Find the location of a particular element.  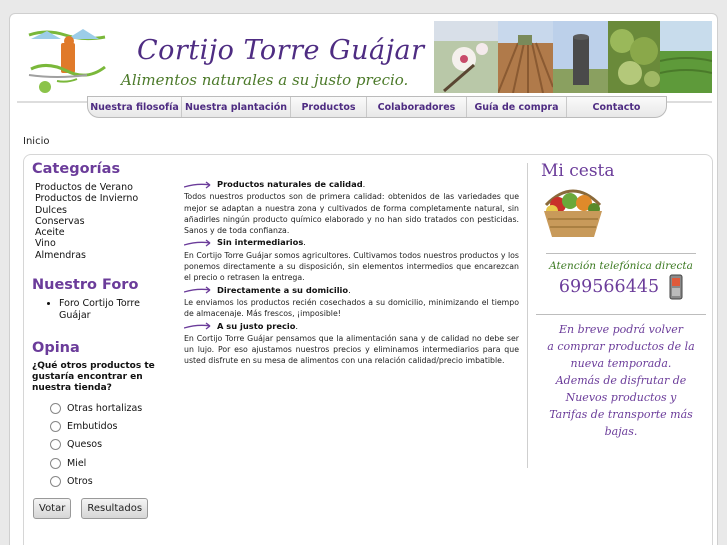

site-logo is located at coordinates (67, 61).